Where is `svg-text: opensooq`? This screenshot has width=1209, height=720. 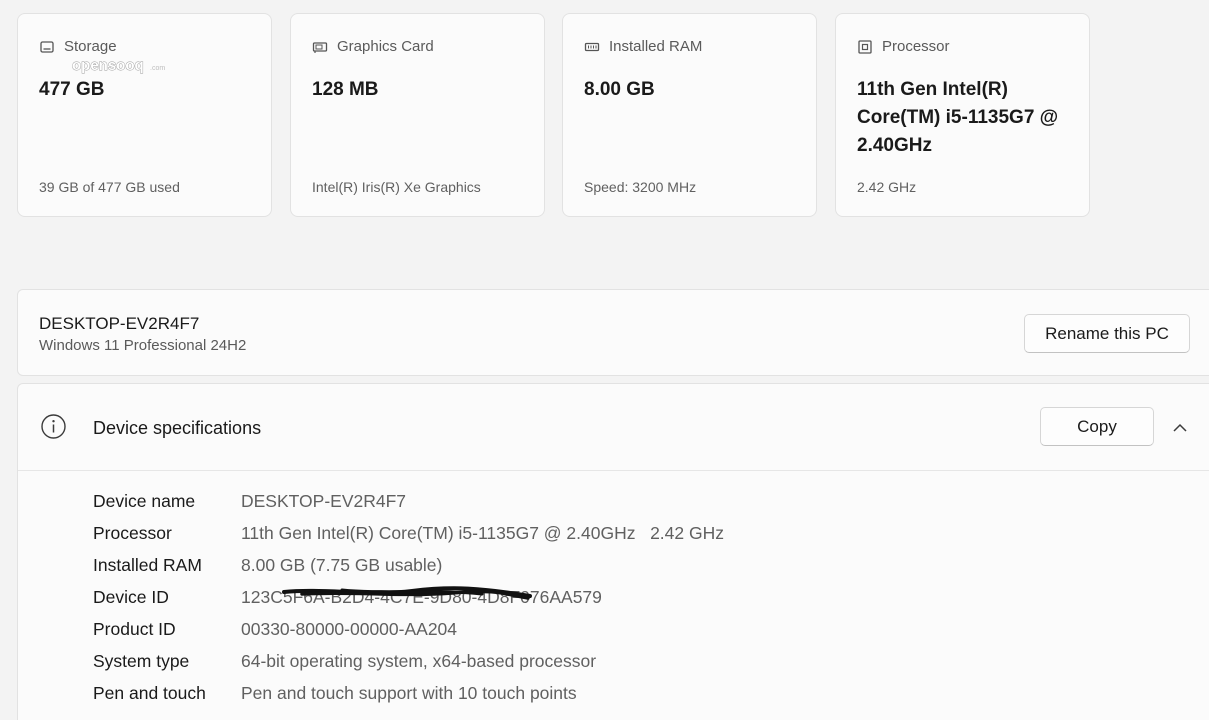 svg-text: opensooq is located at coordinates (108, 65).